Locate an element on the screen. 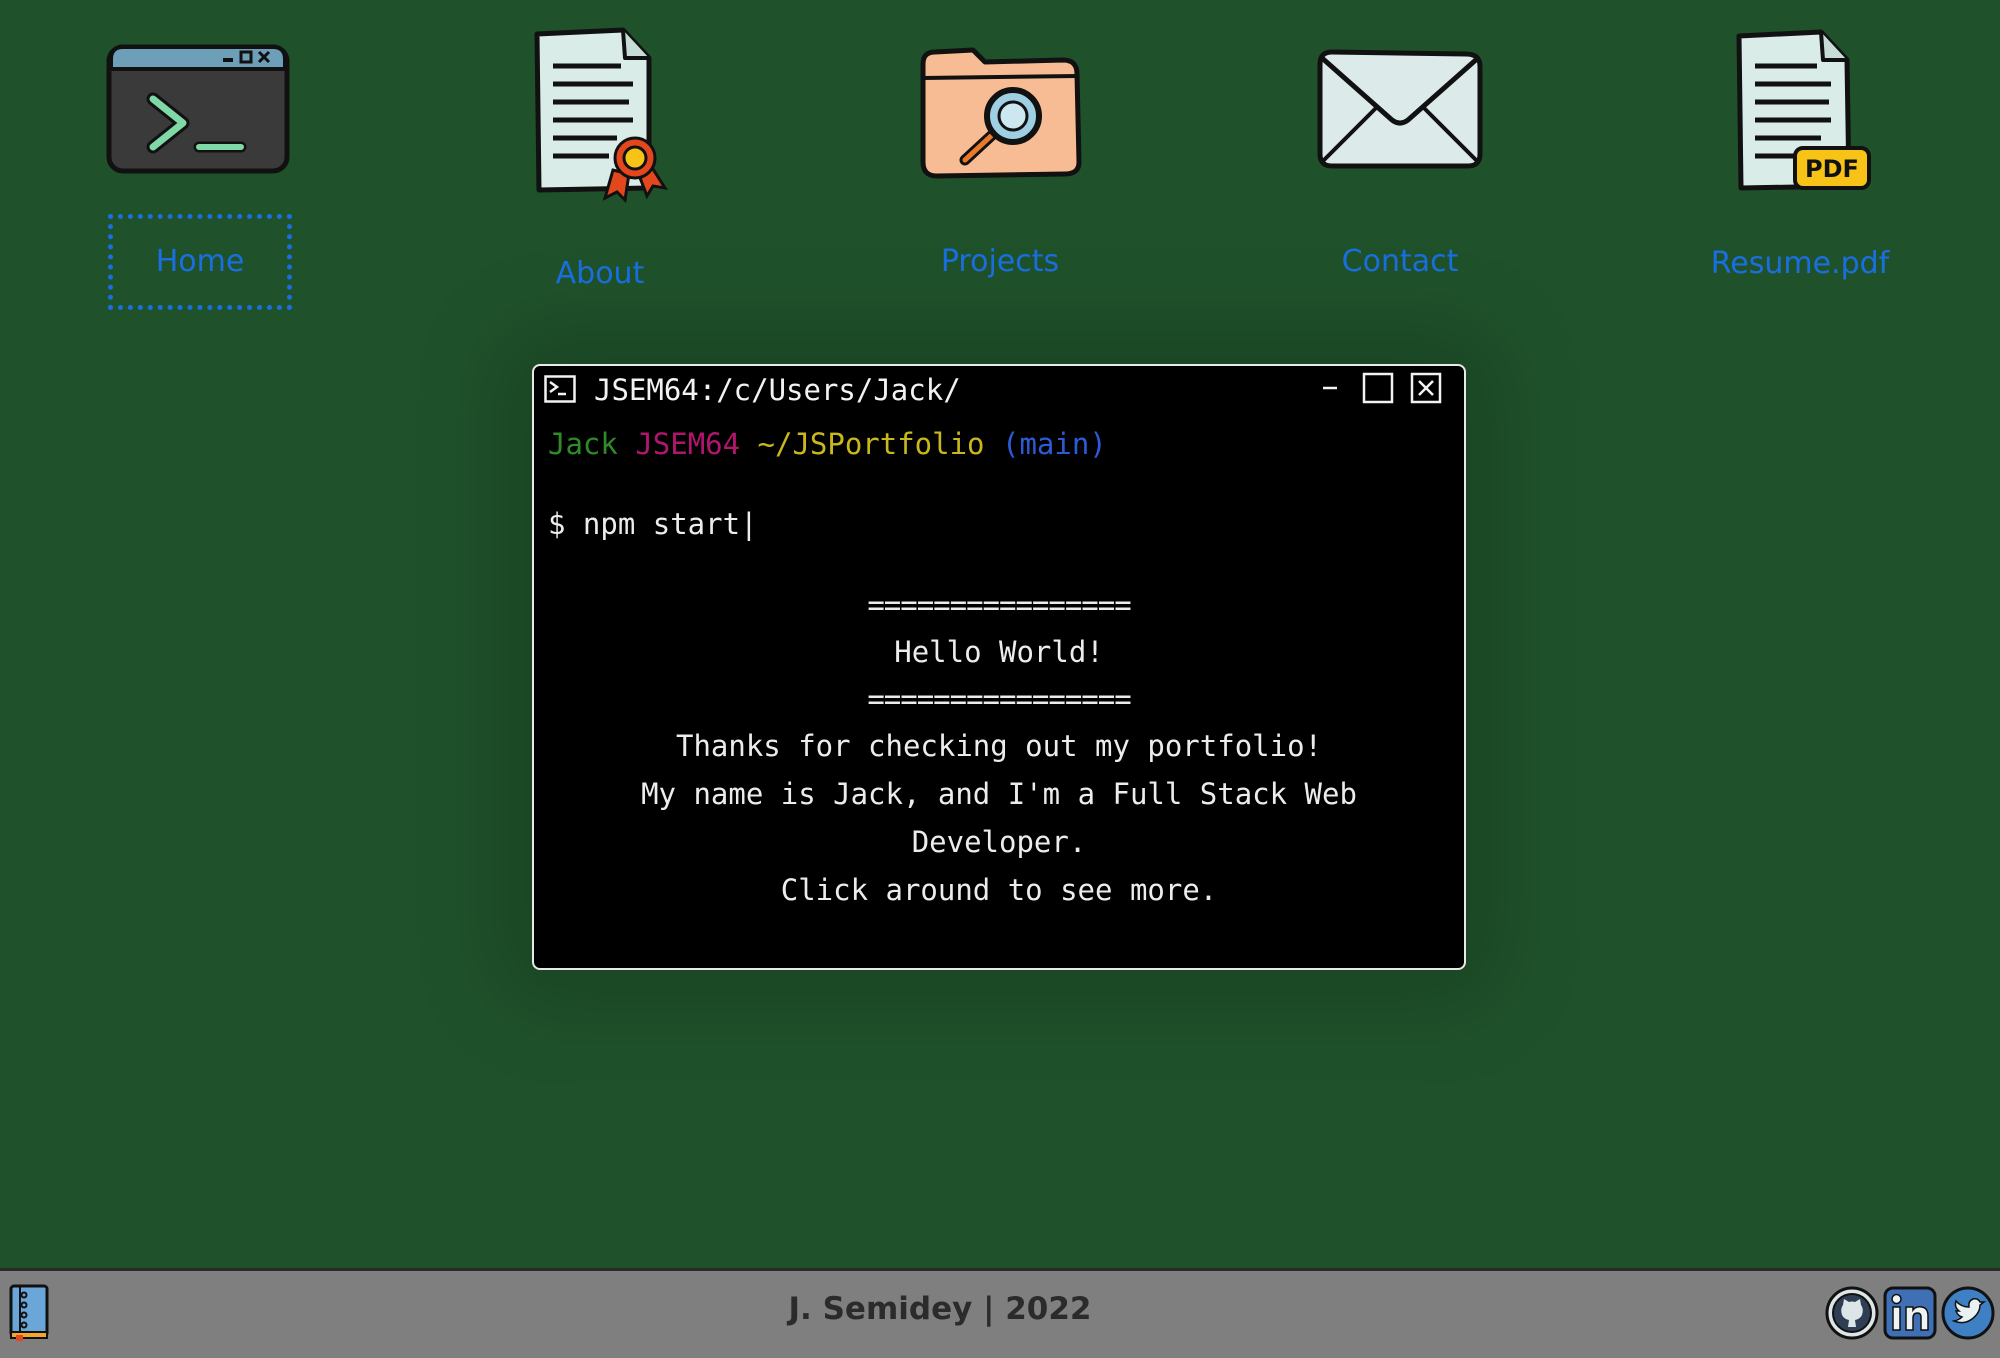 This screenshot has height=1358, width=2000. prompt-host: JSEM64 is located at coordinates (688, 444).